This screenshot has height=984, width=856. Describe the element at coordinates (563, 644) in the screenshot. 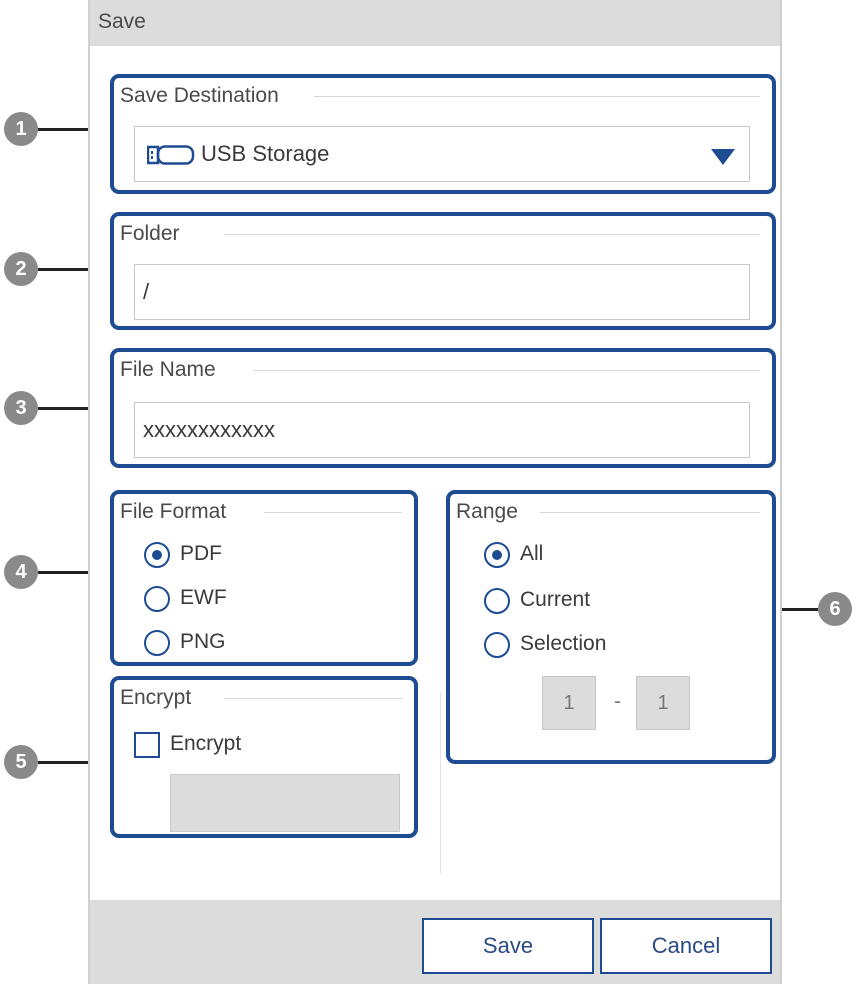

I see `radio-selection-label: Selection` at that location.